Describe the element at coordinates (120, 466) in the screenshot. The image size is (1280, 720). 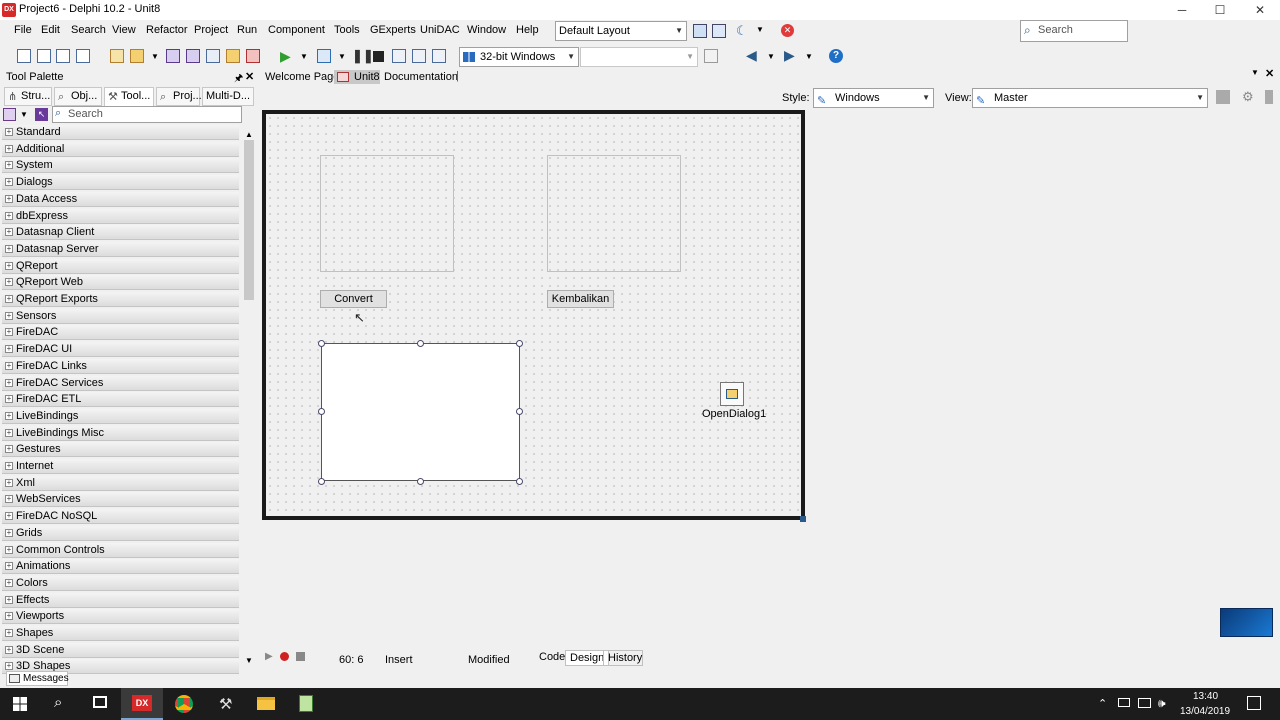
I see `palette-category: + Internet` at that location.